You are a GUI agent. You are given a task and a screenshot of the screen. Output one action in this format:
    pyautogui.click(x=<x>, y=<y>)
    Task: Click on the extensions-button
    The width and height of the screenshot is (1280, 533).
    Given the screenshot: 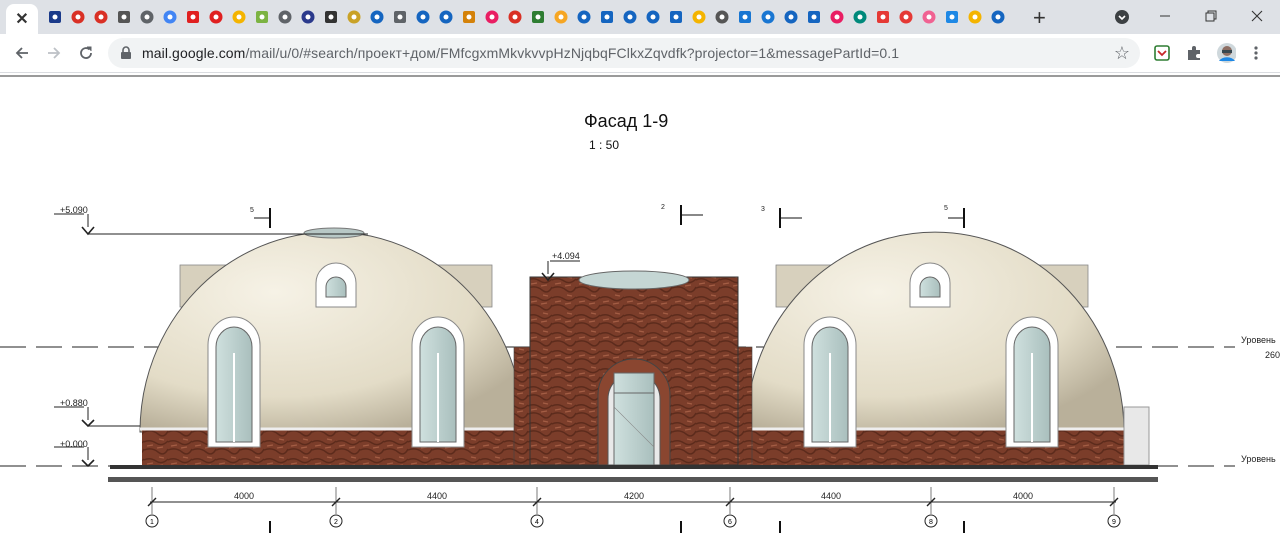 What is the action you would take?
    pyautogui.click(x=1194, y=53)
    